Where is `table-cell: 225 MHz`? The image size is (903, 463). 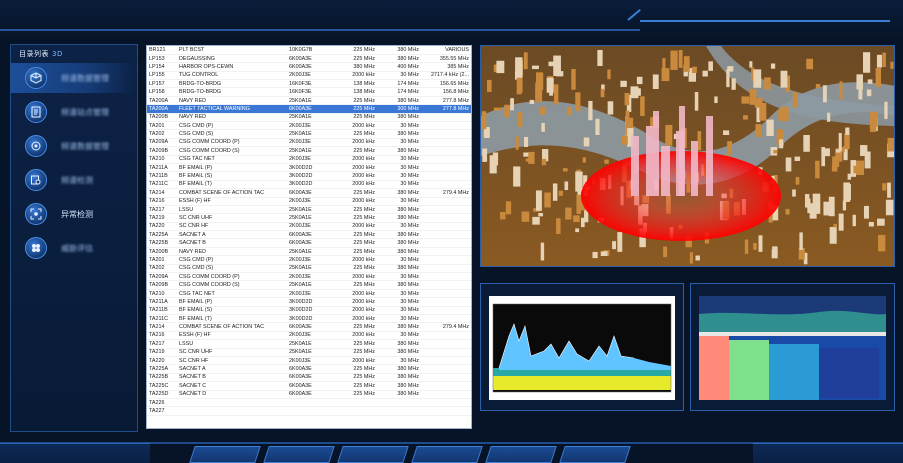
table-cell: 225 MHz is located at coordinates (356, 269).